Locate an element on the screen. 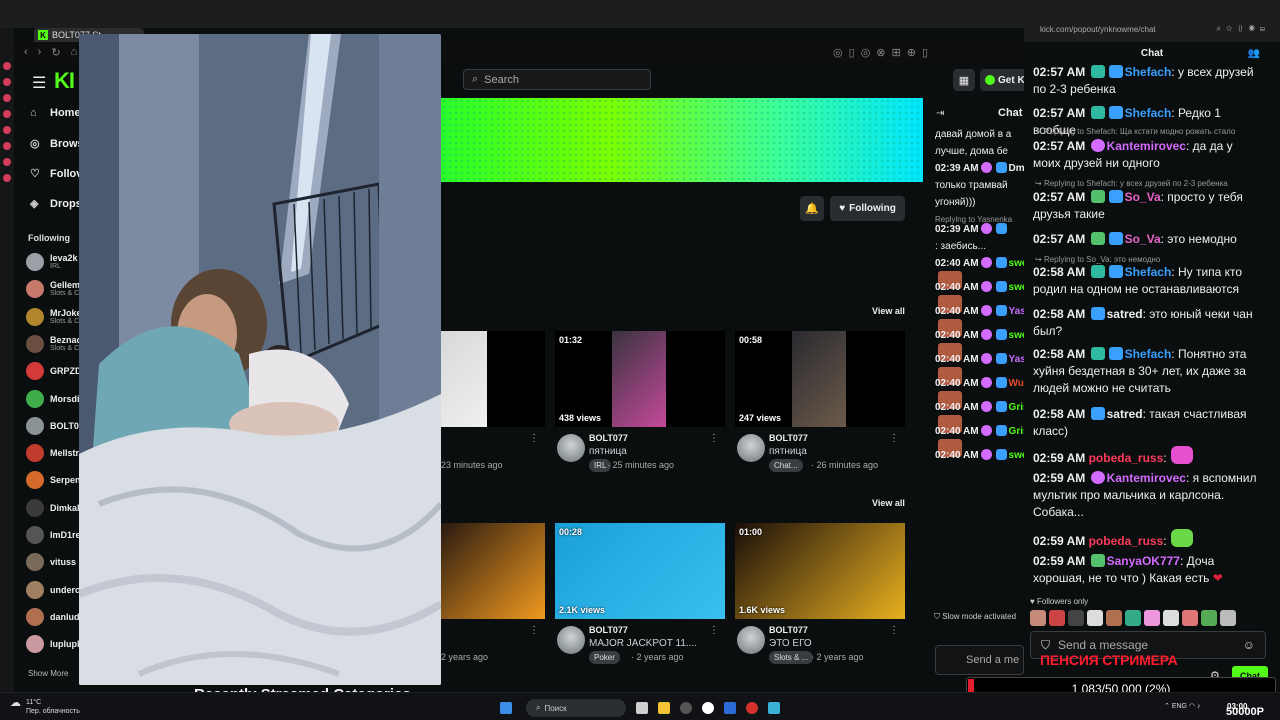 The image size is (1280, 720). app-icon is located at coordinates (686, 708).